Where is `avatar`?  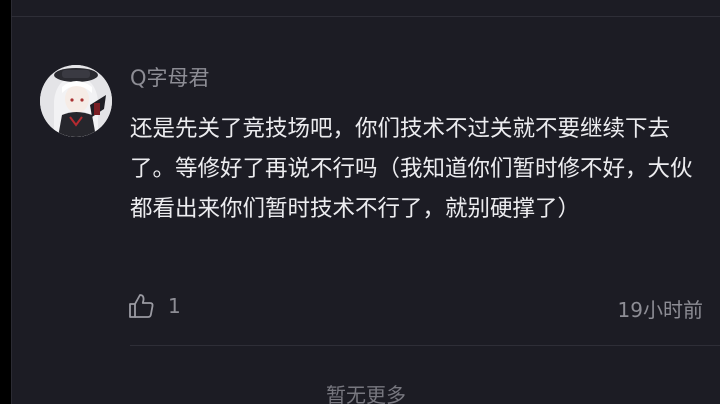
avatar is located at coordinates (76, 101).